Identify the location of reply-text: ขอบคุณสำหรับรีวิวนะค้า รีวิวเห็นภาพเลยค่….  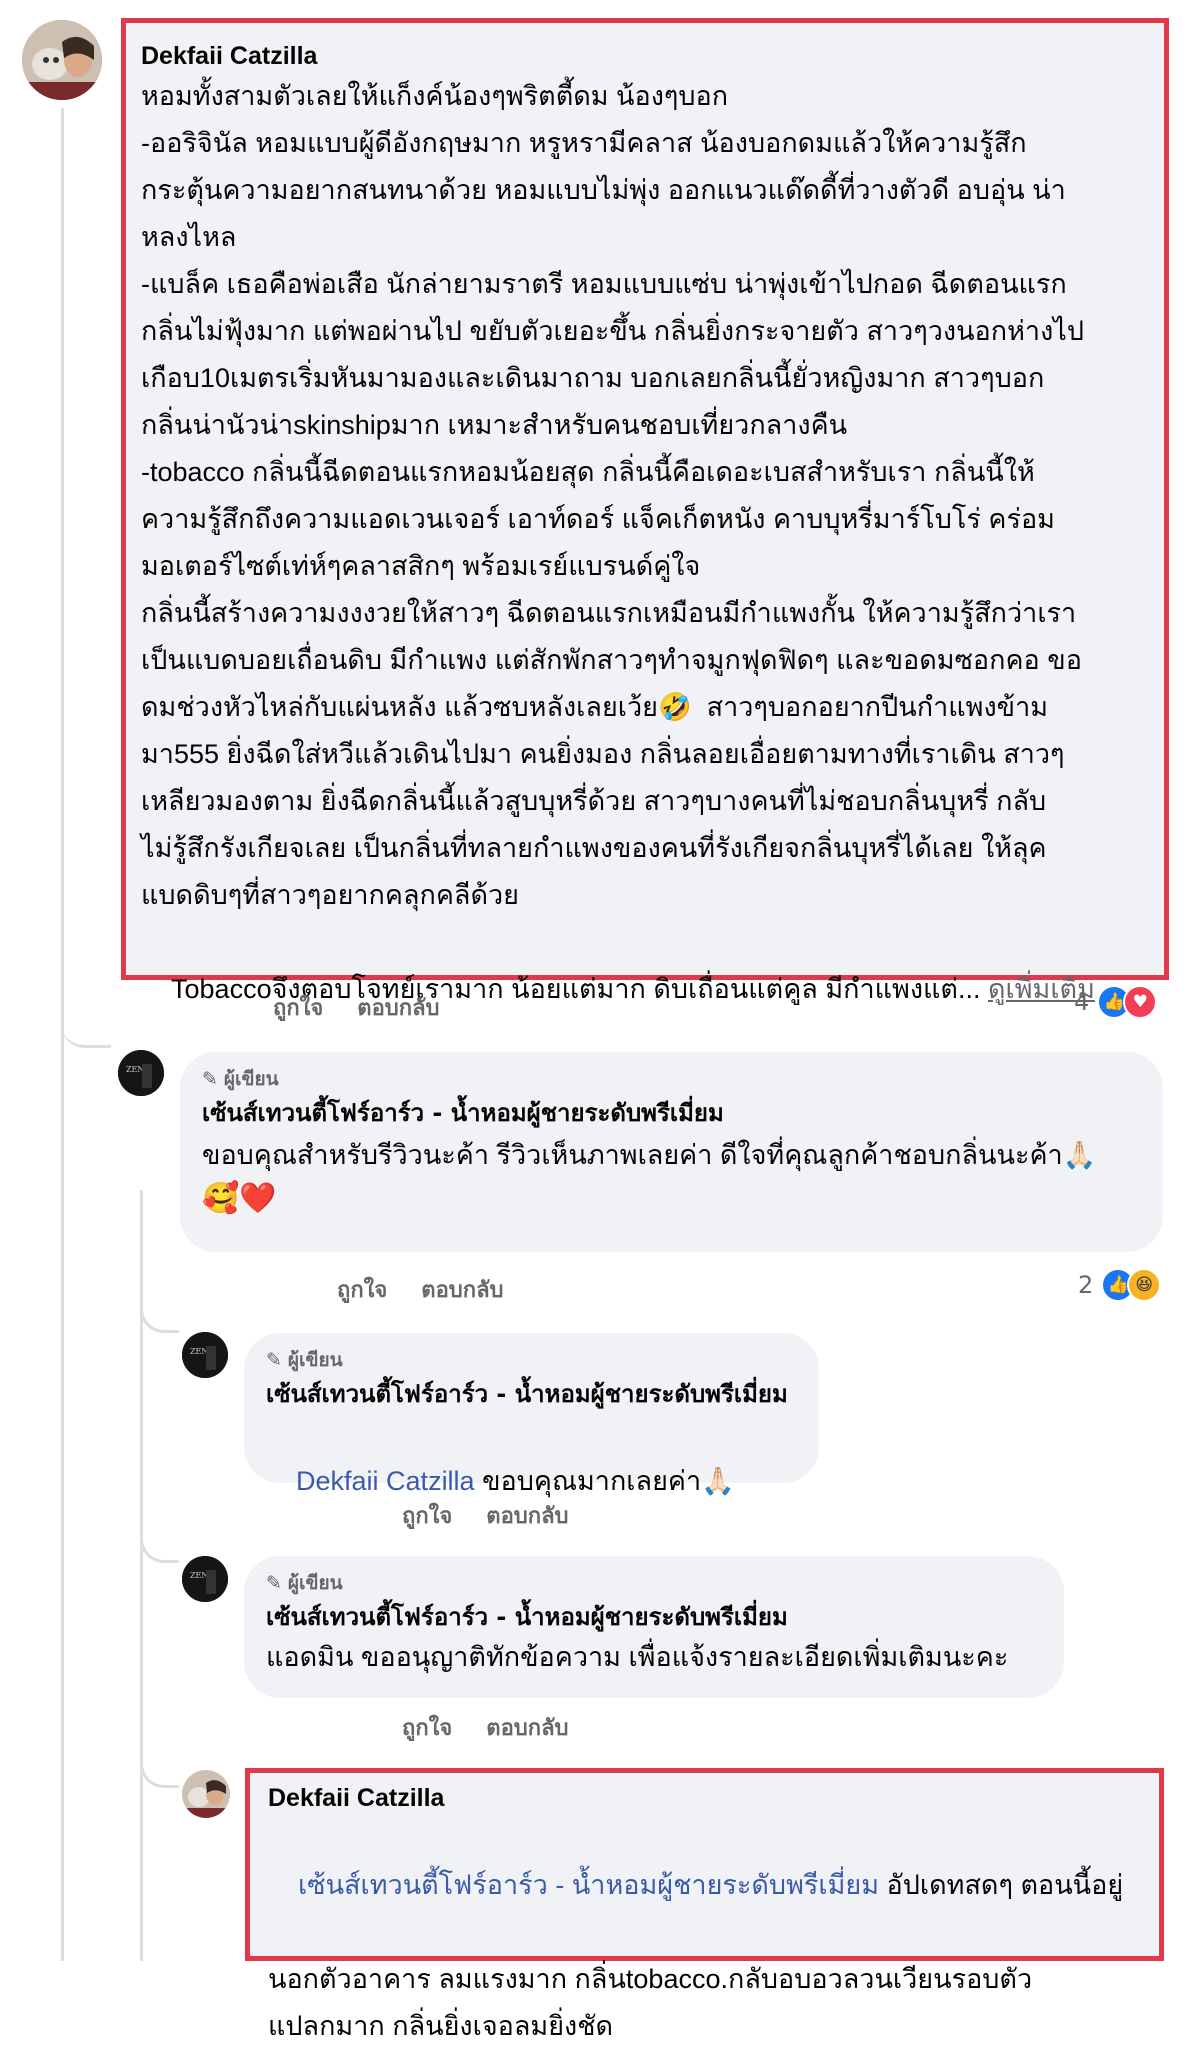
(649, 1155).